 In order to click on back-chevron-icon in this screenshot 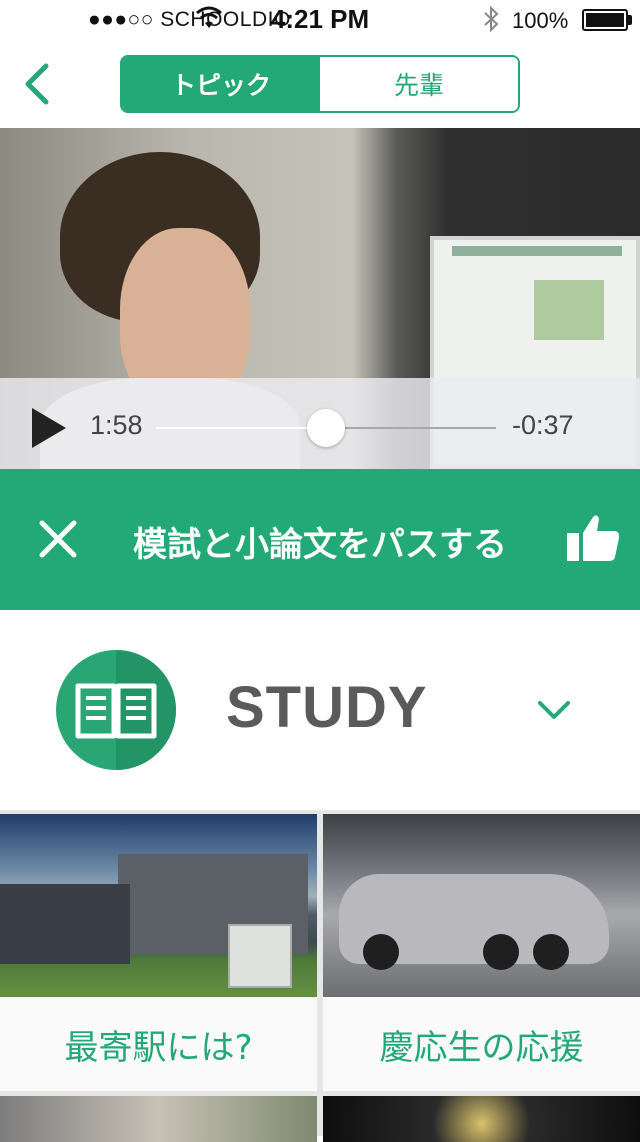, I will do `click(38, 84)`.